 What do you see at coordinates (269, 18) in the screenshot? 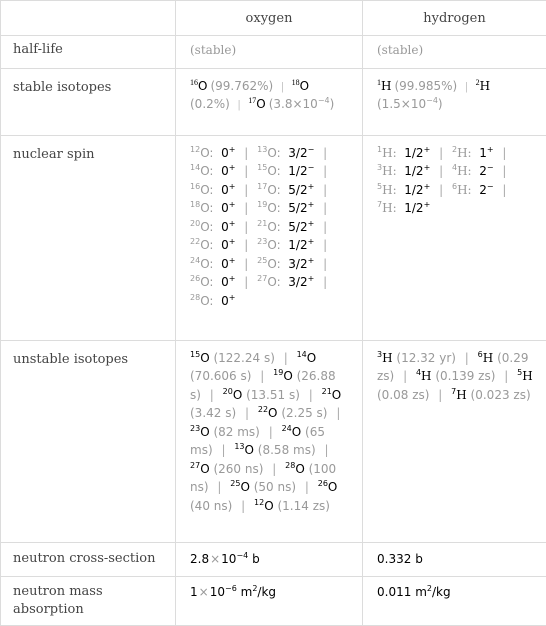
I see `column-header-oxygen: oxygen` at bounding box center [269, 18].